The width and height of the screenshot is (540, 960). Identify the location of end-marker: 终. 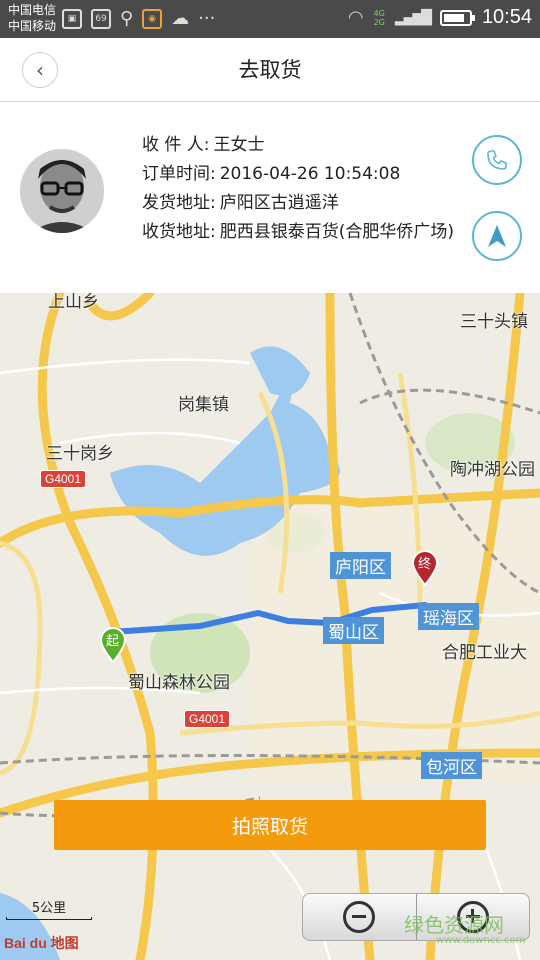
(425, 568).